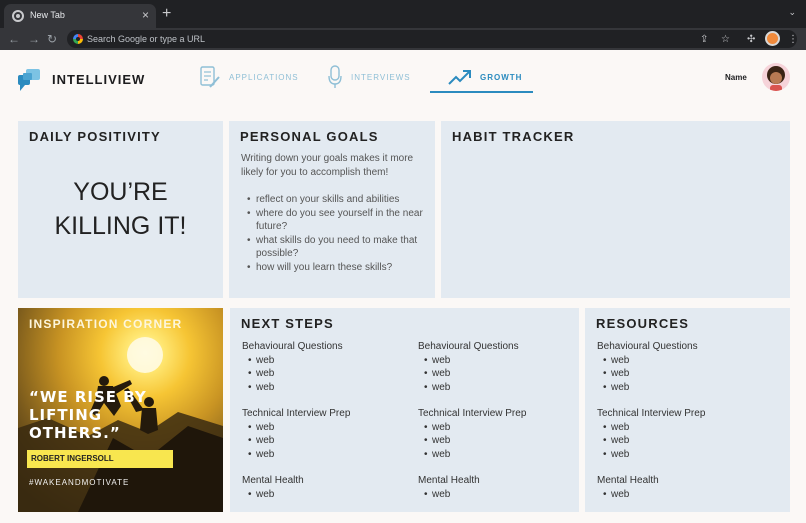  I want to click on resources-title: RESOURCES, so click(643, 323).